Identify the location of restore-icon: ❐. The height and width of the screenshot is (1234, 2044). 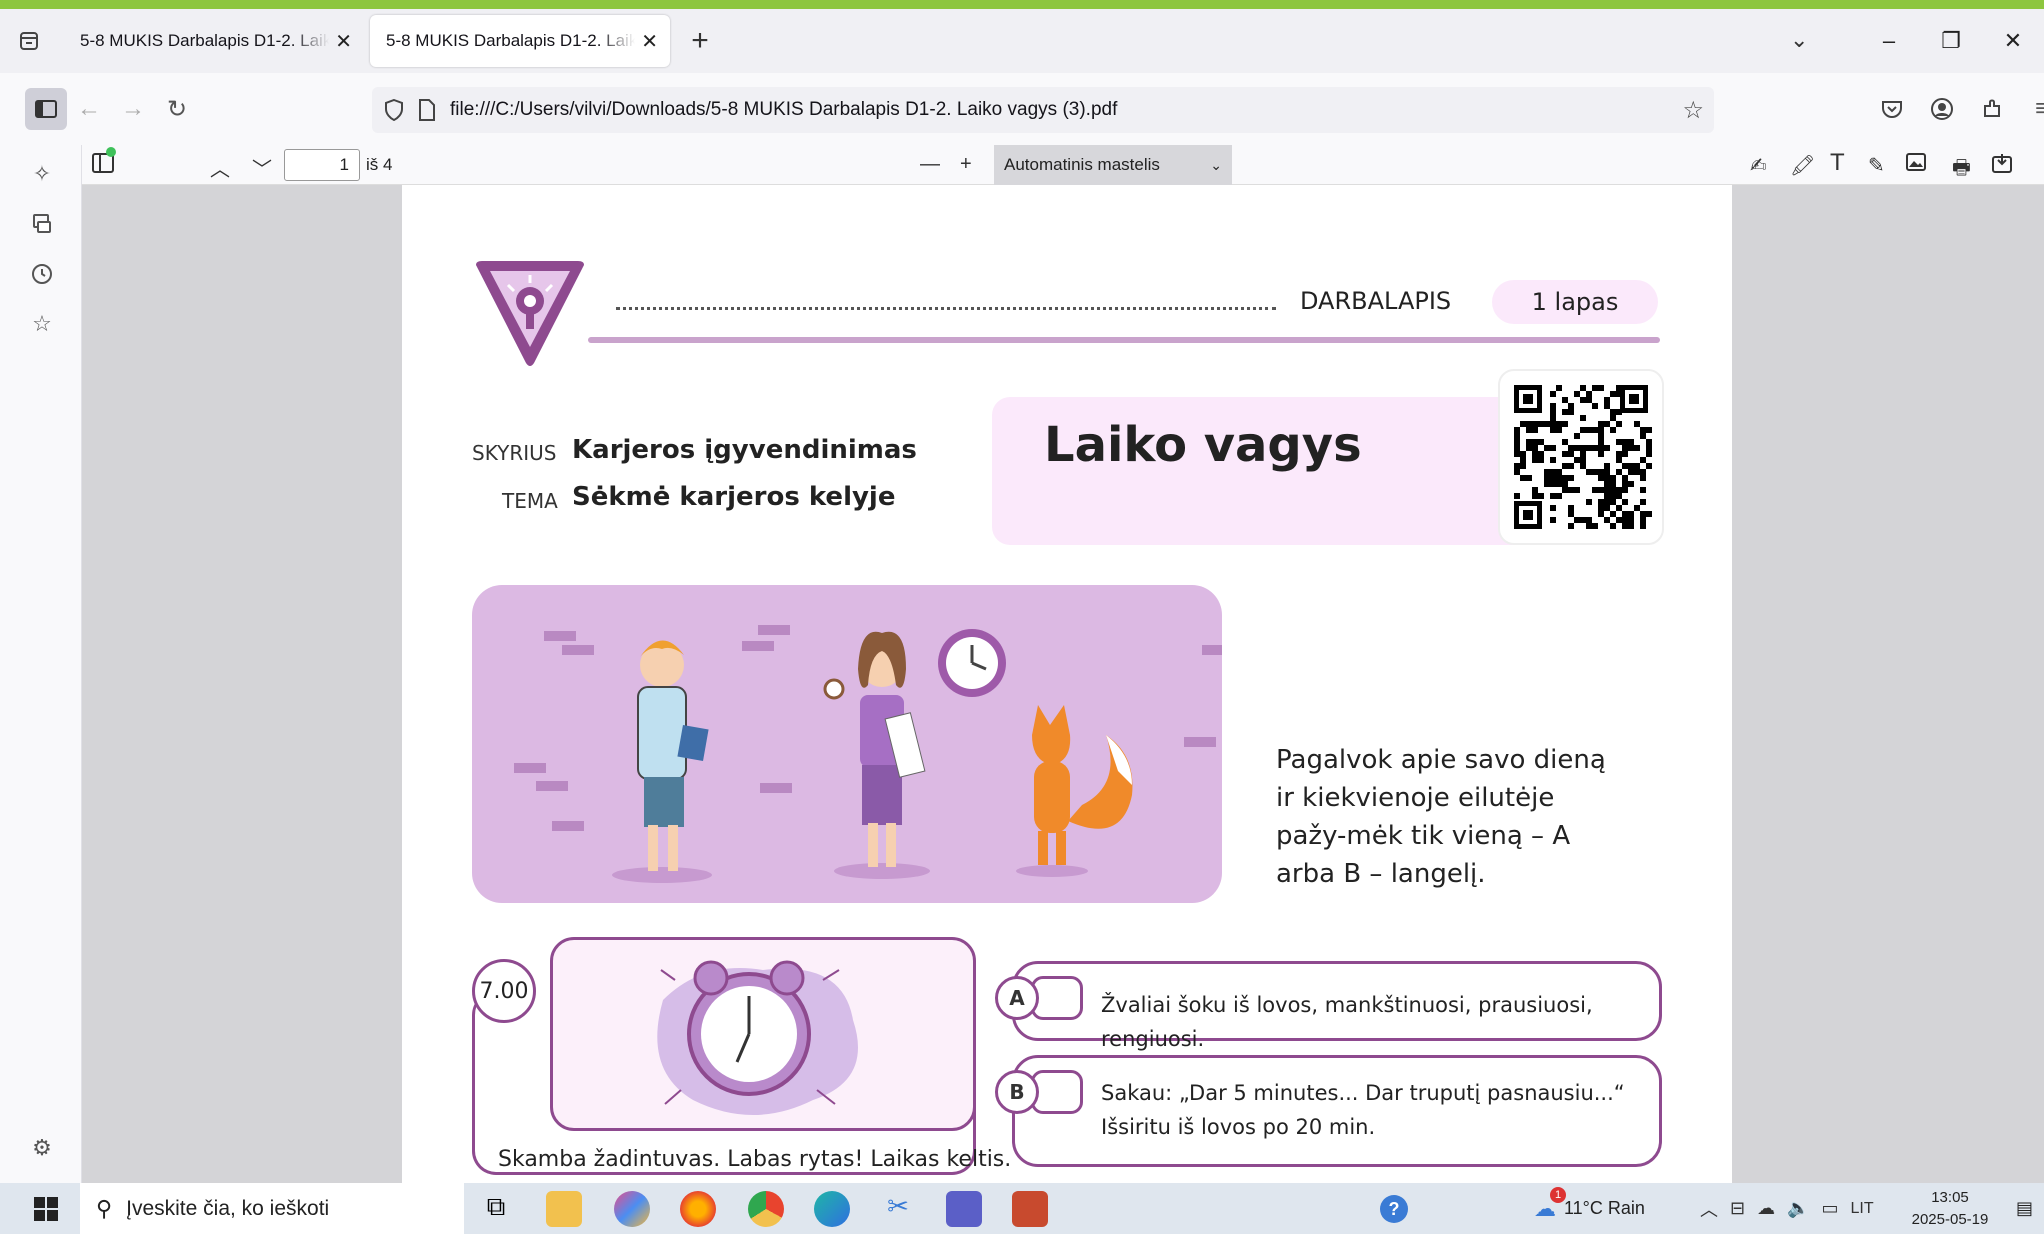
(1951, 41).